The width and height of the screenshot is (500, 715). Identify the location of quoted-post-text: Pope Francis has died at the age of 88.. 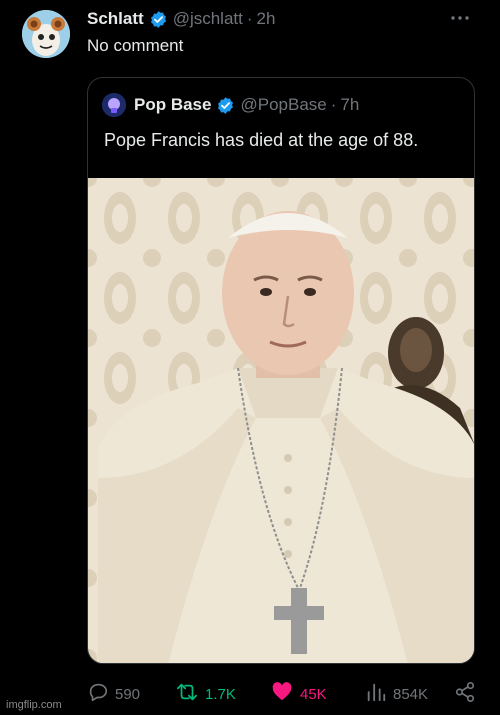
(261, 140).